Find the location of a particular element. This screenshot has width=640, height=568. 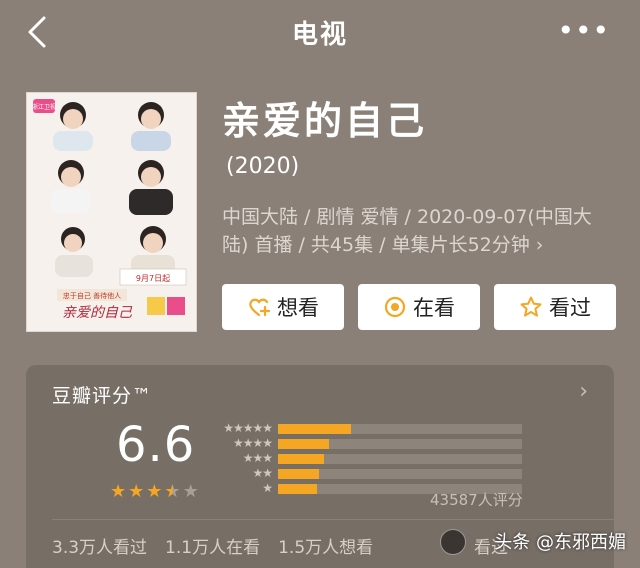

action-buttons: 想看 在看 看过 is located at coordinates (419, 307).